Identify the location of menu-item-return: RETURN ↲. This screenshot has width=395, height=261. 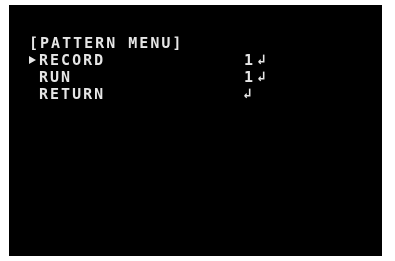
(140, 94).